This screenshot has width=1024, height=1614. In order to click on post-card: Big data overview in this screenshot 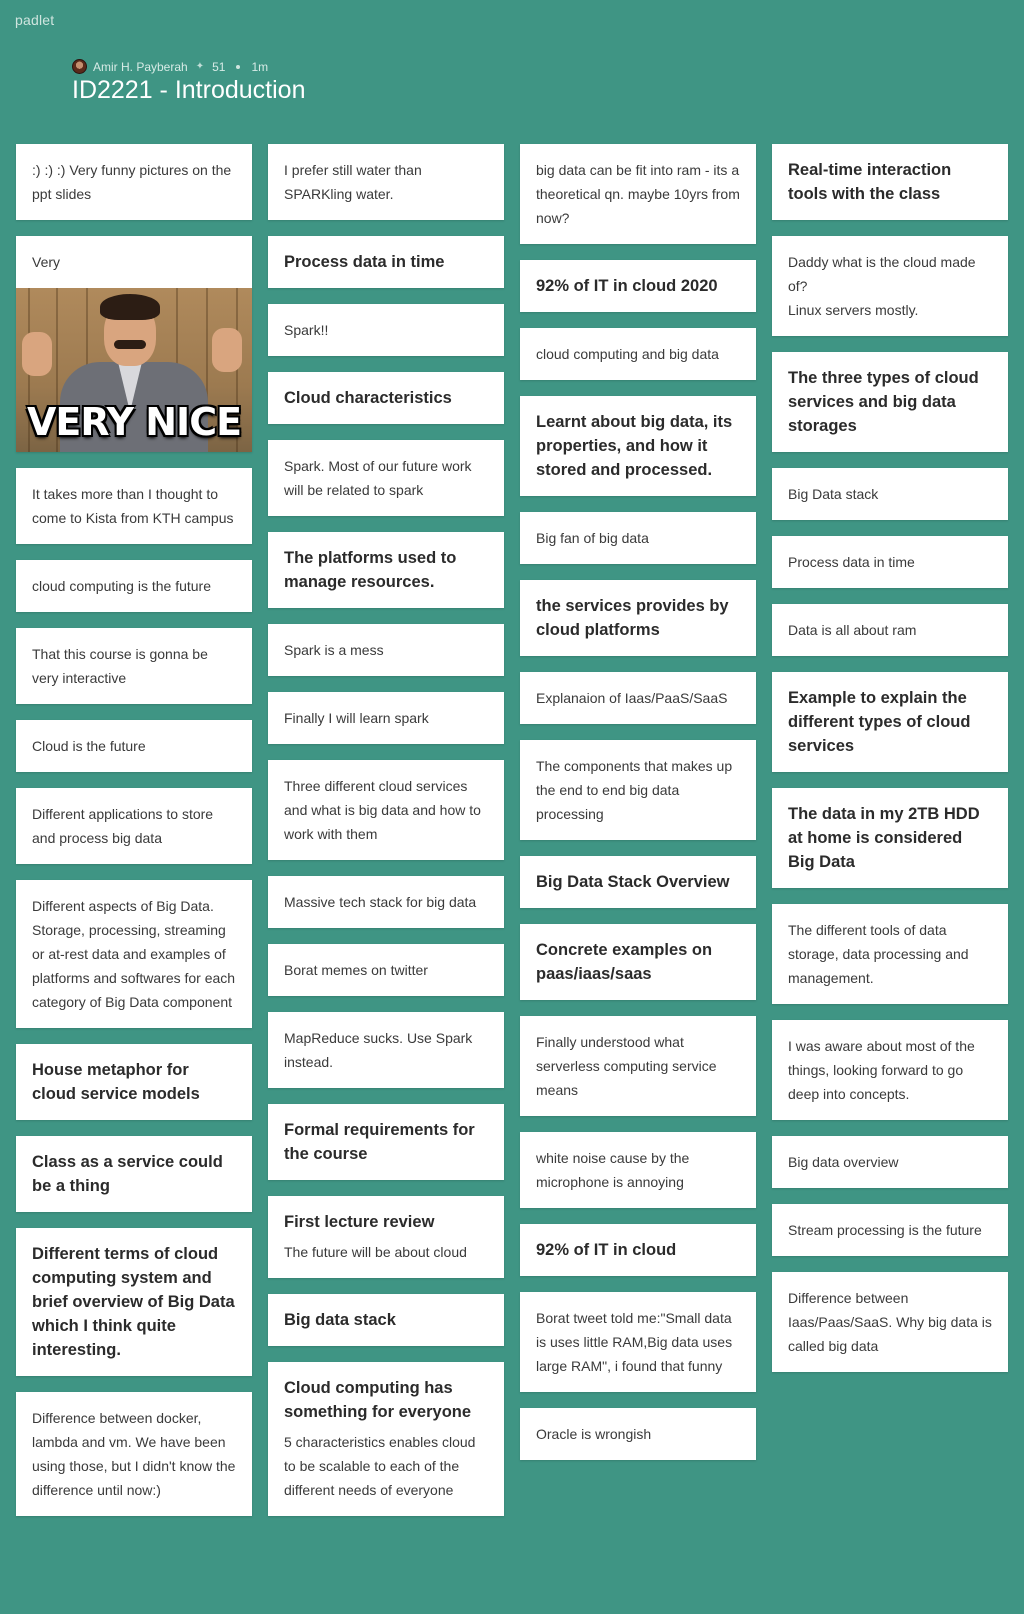, I will do `click(890, 1162)`.